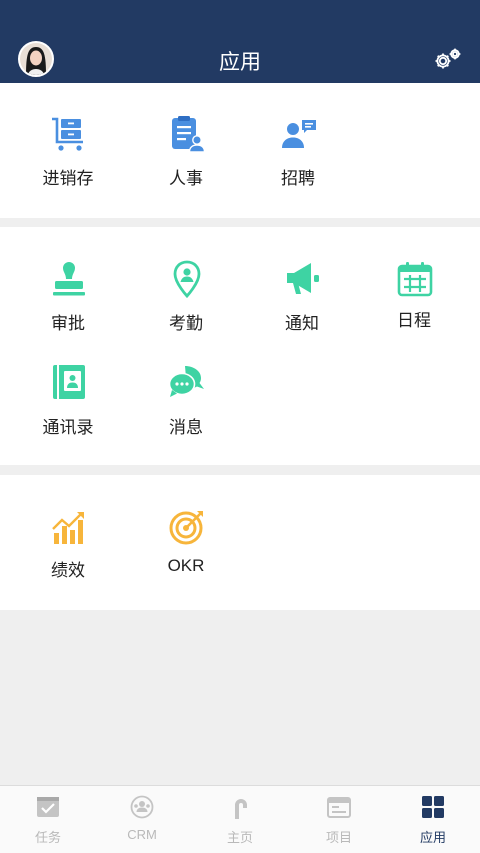 The height and width of the screenshot is (853, 480). Describe the element at coordinates (432, 819) in the screenshot. I see `tab-apps: 应用` at that location.